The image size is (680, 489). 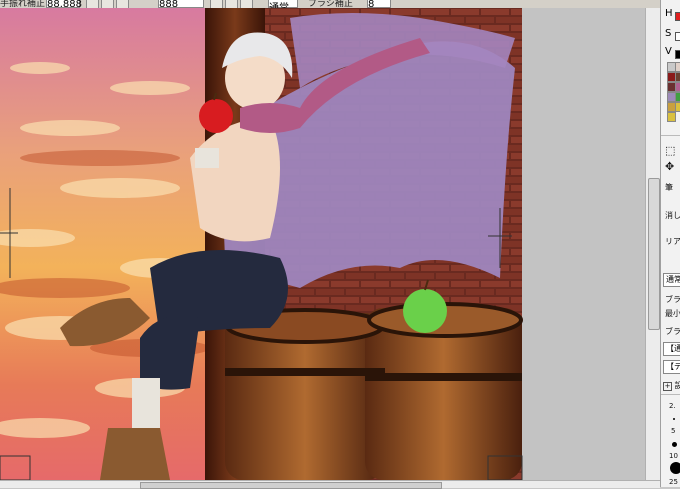 What do you see at coordinates (181, 4) in the screenshot?
I see `size-field: 888` at bounding box center [181, 4].